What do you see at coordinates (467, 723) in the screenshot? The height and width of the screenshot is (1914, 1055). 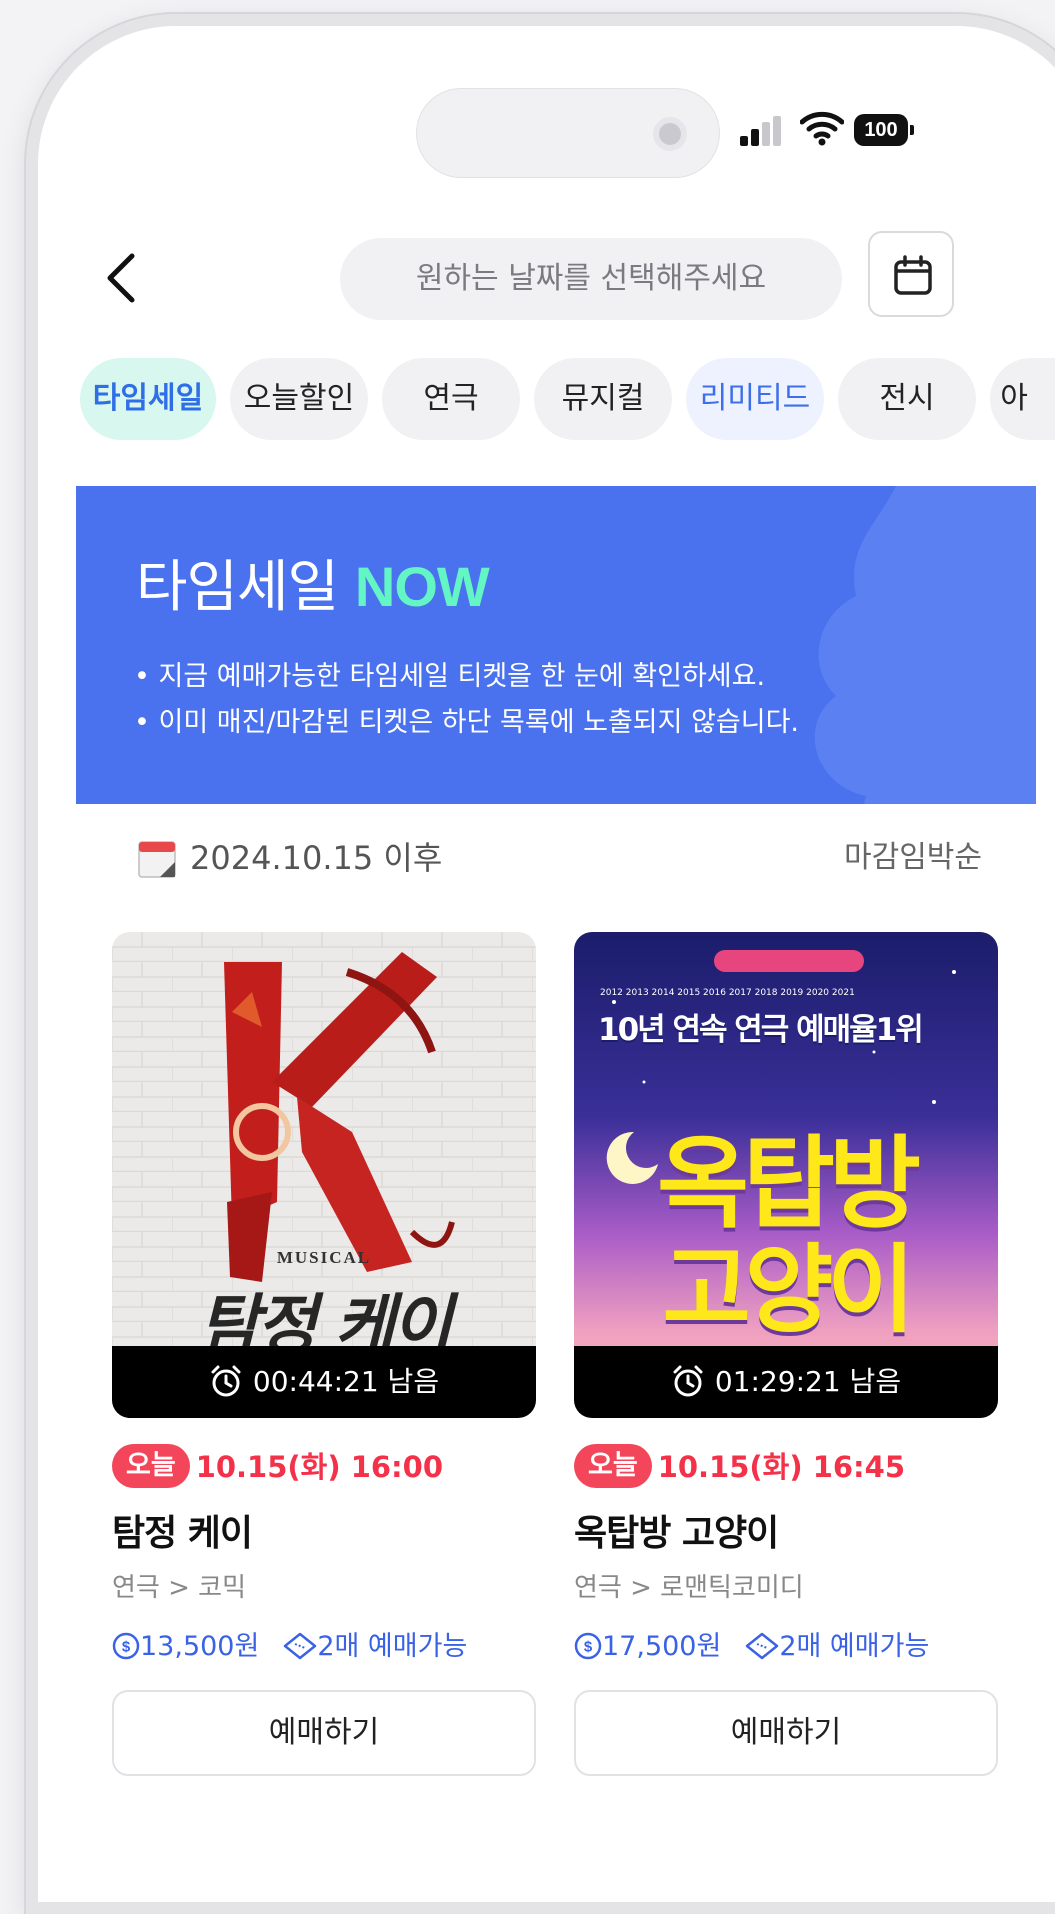 I see `banner-note: 이미 매진/마감된 티켓은 하단 목록에 노출되지 않습니다.` at bounding box center [467, 723].